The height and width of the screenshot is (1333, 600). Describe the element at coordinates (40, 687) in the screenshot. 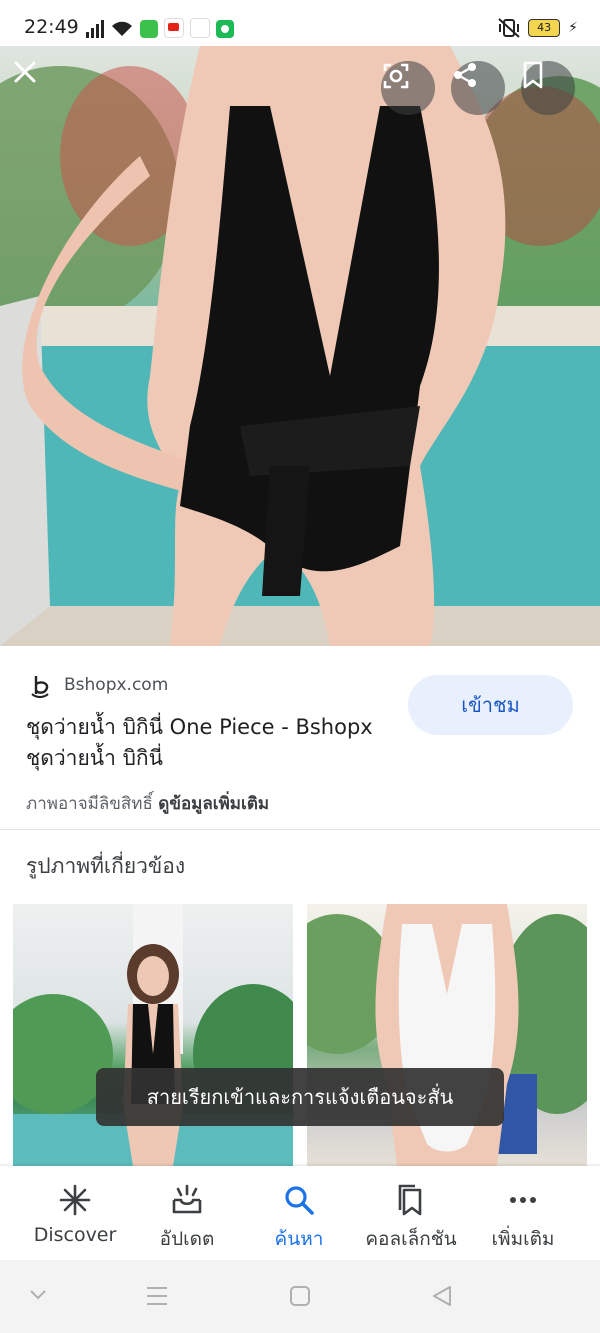

I see `site-logo-icon` at that location.